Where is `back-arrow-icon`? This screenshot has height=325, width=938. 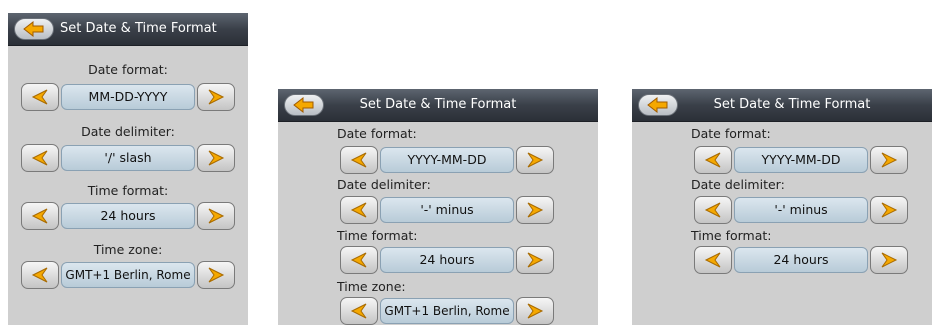 back-arrow-icon is located at coordinates (33, 29).